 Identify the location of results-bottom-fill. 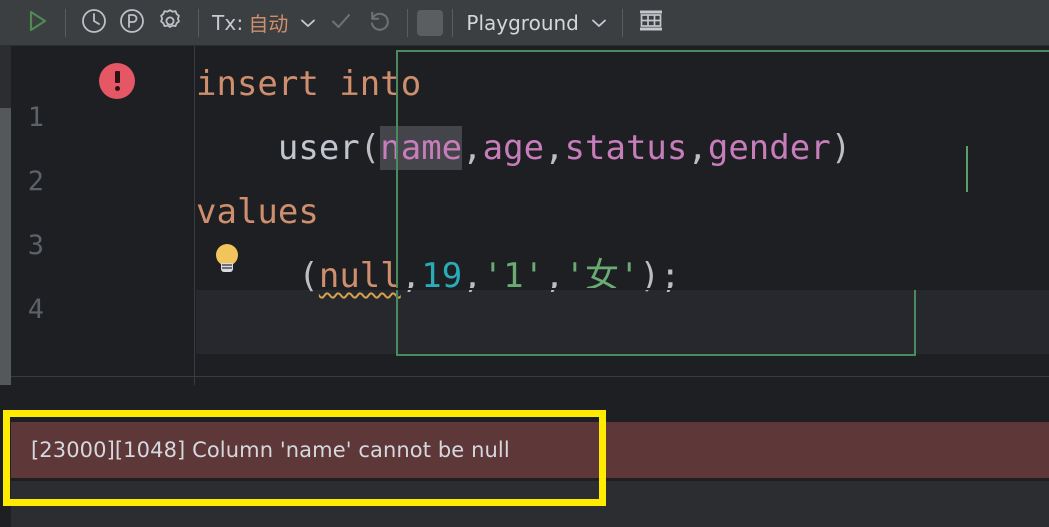
(530, 479).